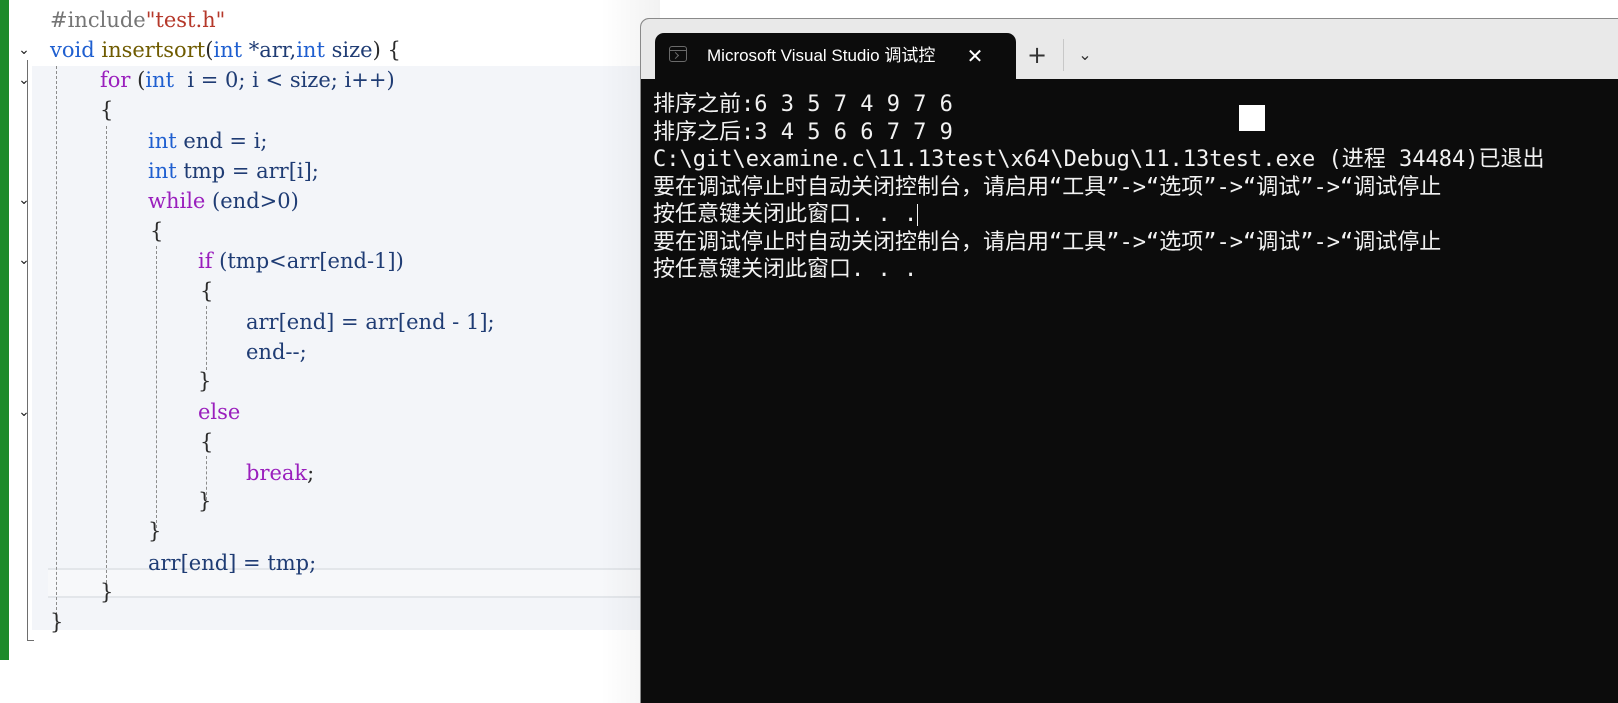 The width and height of the screenshot is (1618, 703). Describe the element at coordinates (225, 50) in the screenshot. I see `code-line-function-signature: void insertsort(int *arr,int size) {` at that location.